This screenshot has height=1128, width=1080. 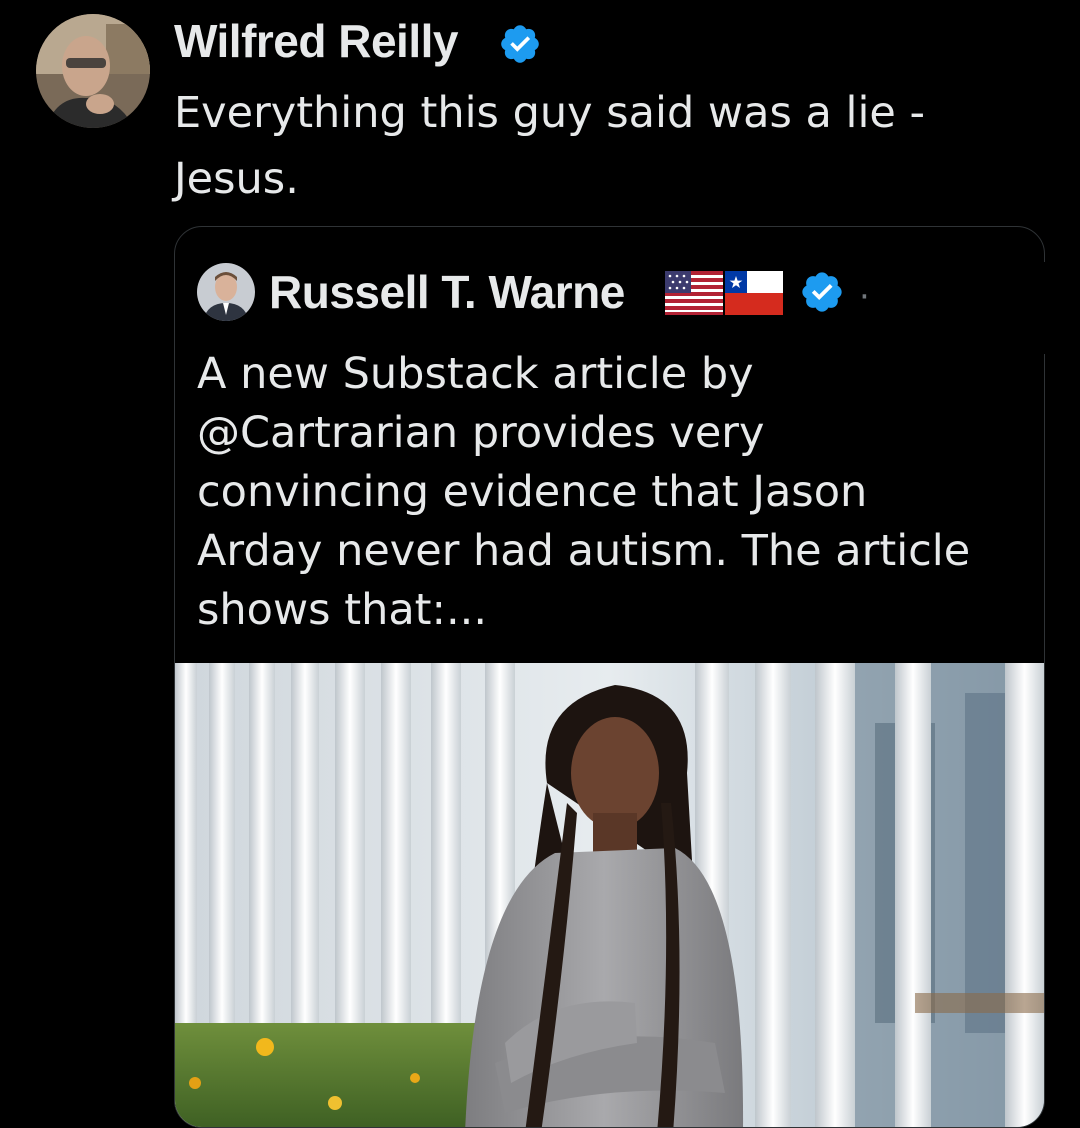 I want to click on avatar-image, so click(x=93, y=71).